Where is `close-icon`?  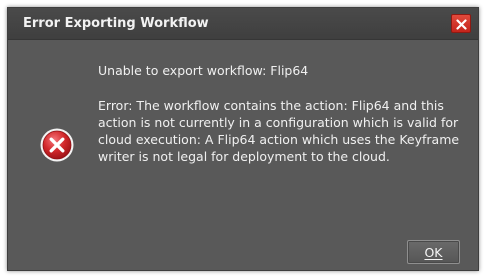 close-icon is located at coordinates (461, 24).